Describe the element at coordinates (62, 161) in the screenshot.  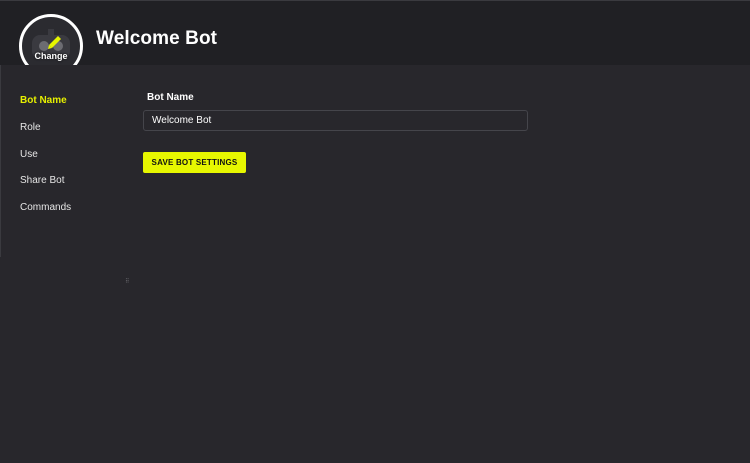
I see `sidebar: Bot Name Role Use Share Bot Commands` at that location.